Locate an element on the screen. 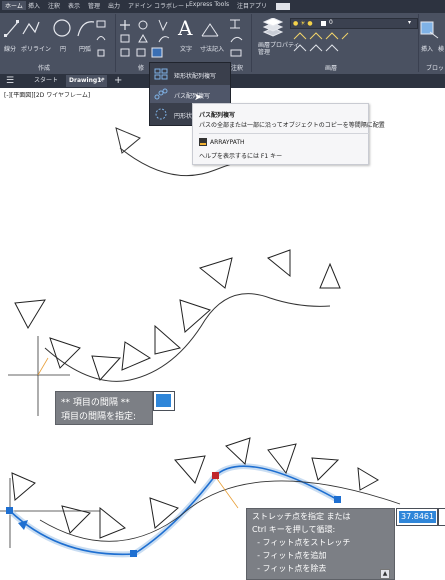 Image resolution: width=445 pixels, height=580 pixels. path-array-label: パス配列複写 is located at coordinates (192, 96).